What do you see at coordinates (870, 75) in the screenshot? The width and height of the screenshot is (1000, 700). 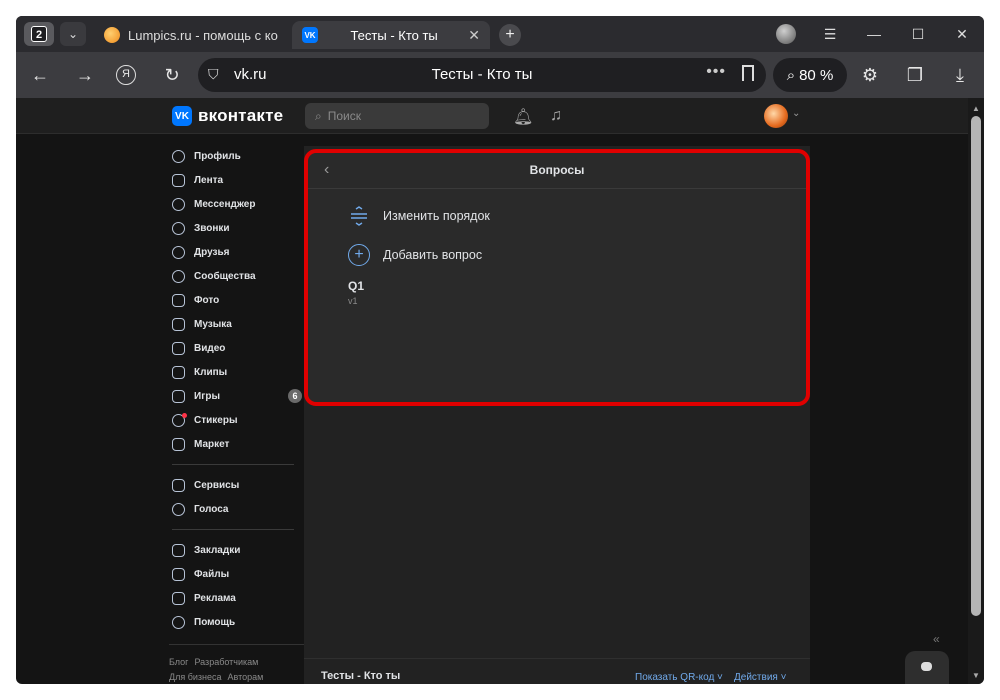 I see `extensions-icon: ⚙` at bounding box center [870, 75].